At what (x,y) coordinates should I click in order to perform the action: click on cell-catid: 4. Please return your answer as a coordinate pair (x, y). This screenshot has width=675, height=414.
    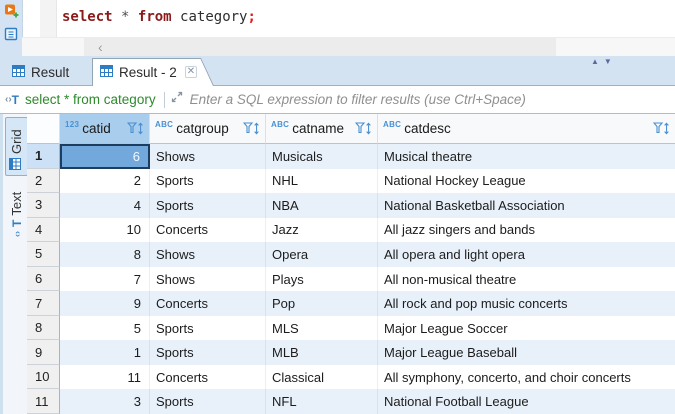
    Looking at the image, I should click on (105, 205).